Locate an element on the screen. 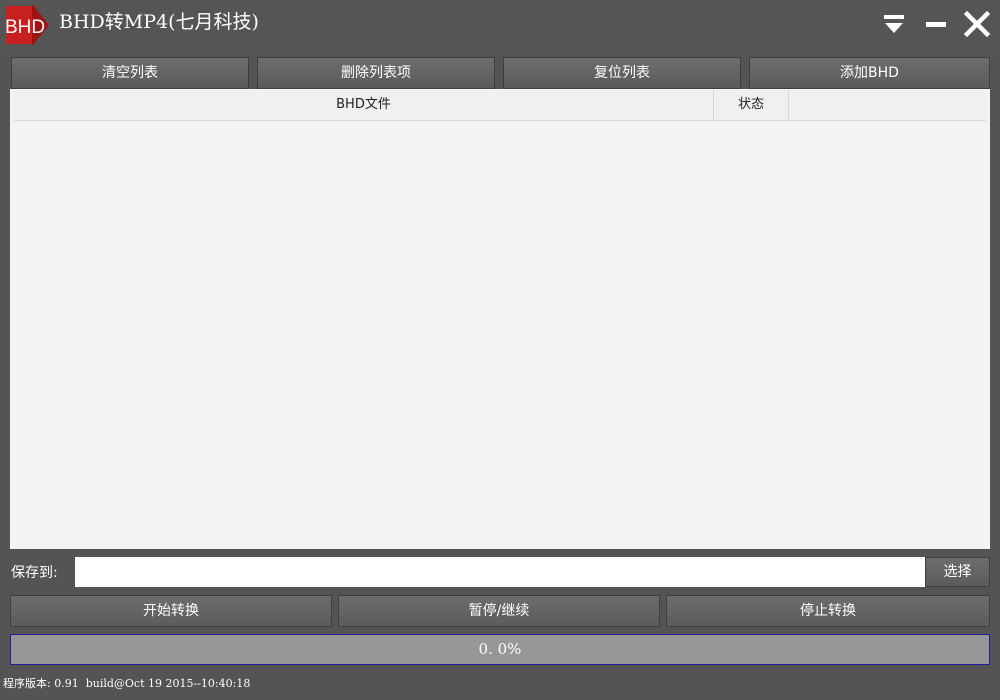 Image resolution: width=1000 pixels, height=700 pixels. save-to-label: 保存到: is located at coordinates (34, 573).